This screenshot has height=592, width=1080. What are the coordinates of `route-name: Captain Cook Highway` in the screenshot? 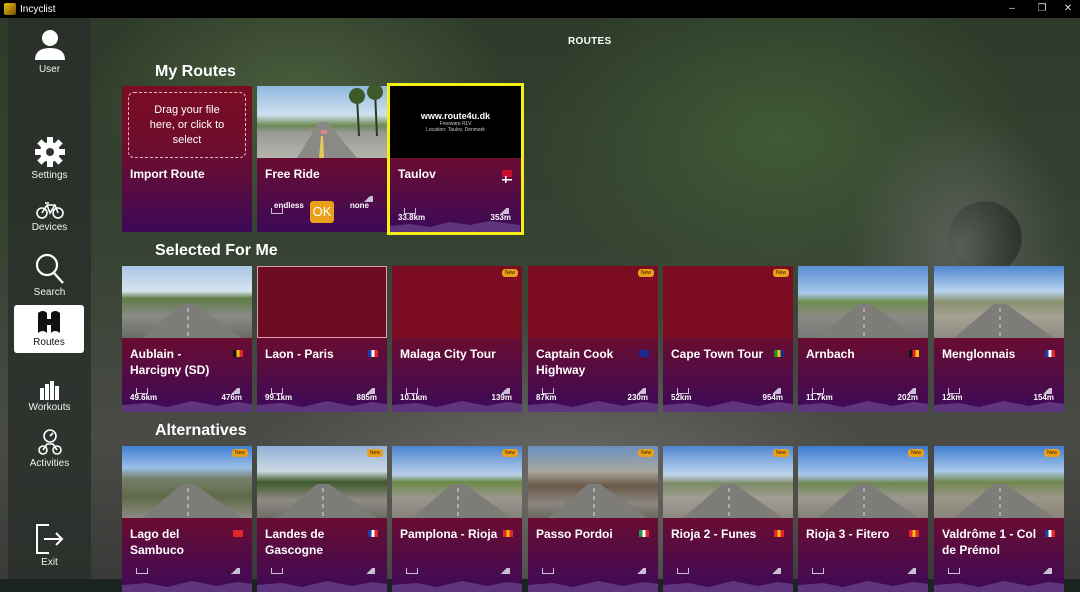 It's located at (575, 362).